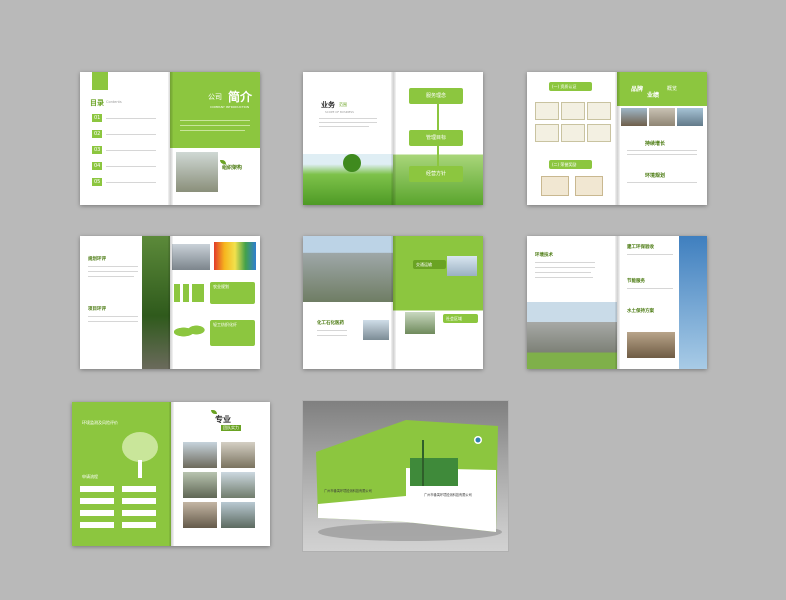 This screenshot has width=786, height=600. I want to click on sector-item: 轻工纺织化纤, so click(232, 333).